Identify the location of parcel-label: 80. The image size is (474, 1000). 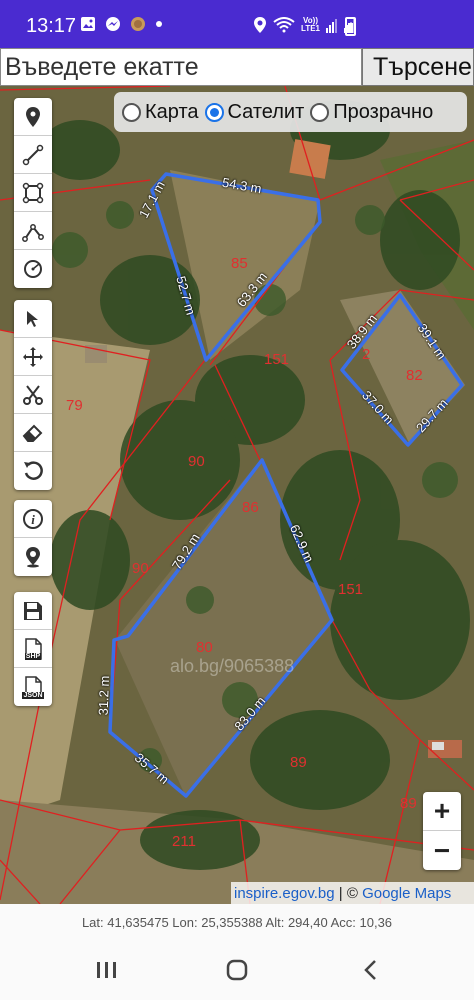
(204, 647).